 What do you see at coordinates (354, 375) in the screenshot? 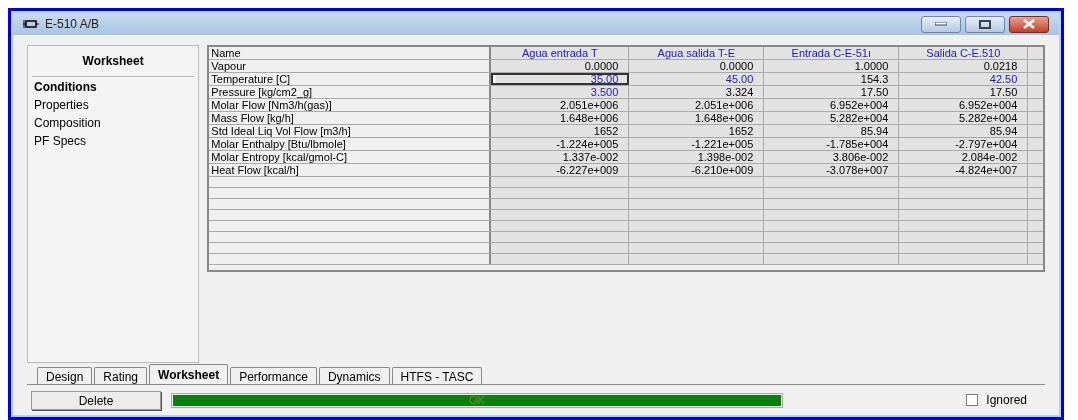
I see `tab: Dynamics` at bounding box center [354, 375].